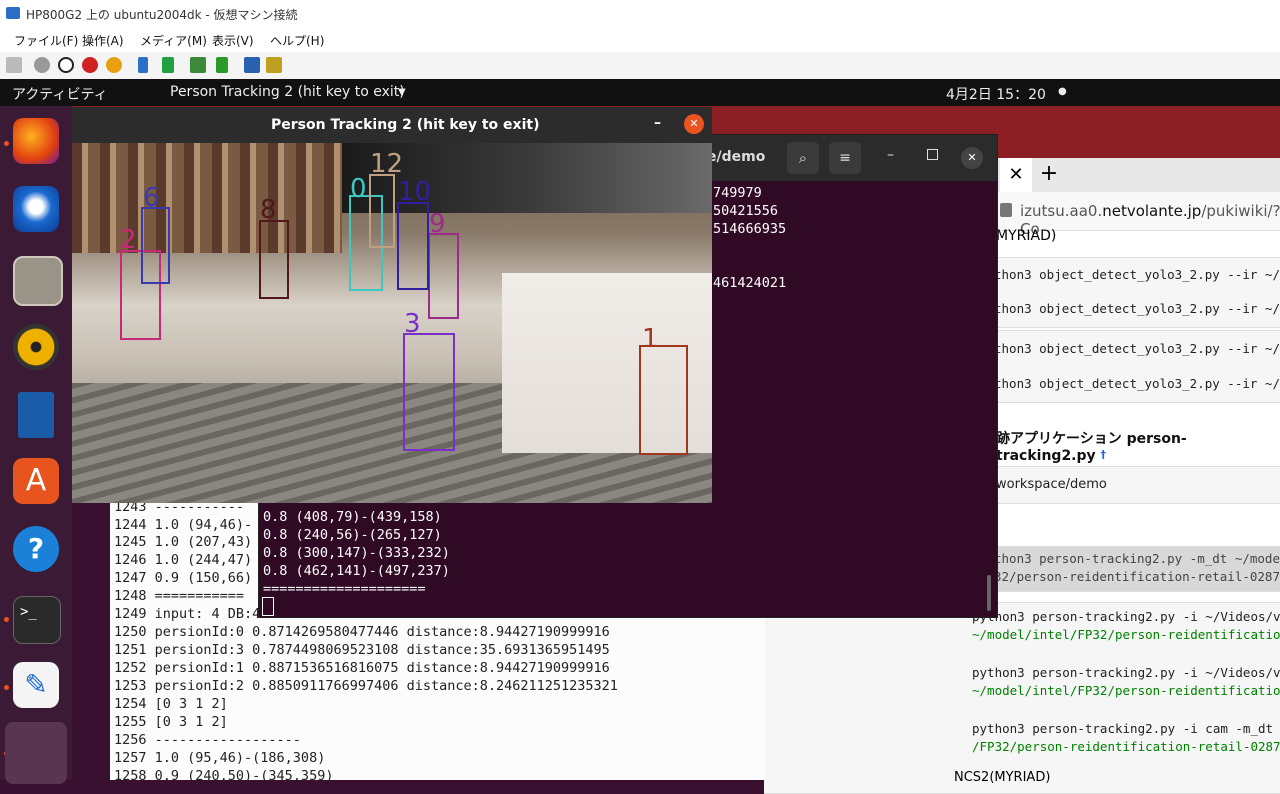 The image size is (1280, 794). What do you see at coordinates (268, 606) in the screenshot?
I see `terminal-cursor` at bounding box center [268, 606].